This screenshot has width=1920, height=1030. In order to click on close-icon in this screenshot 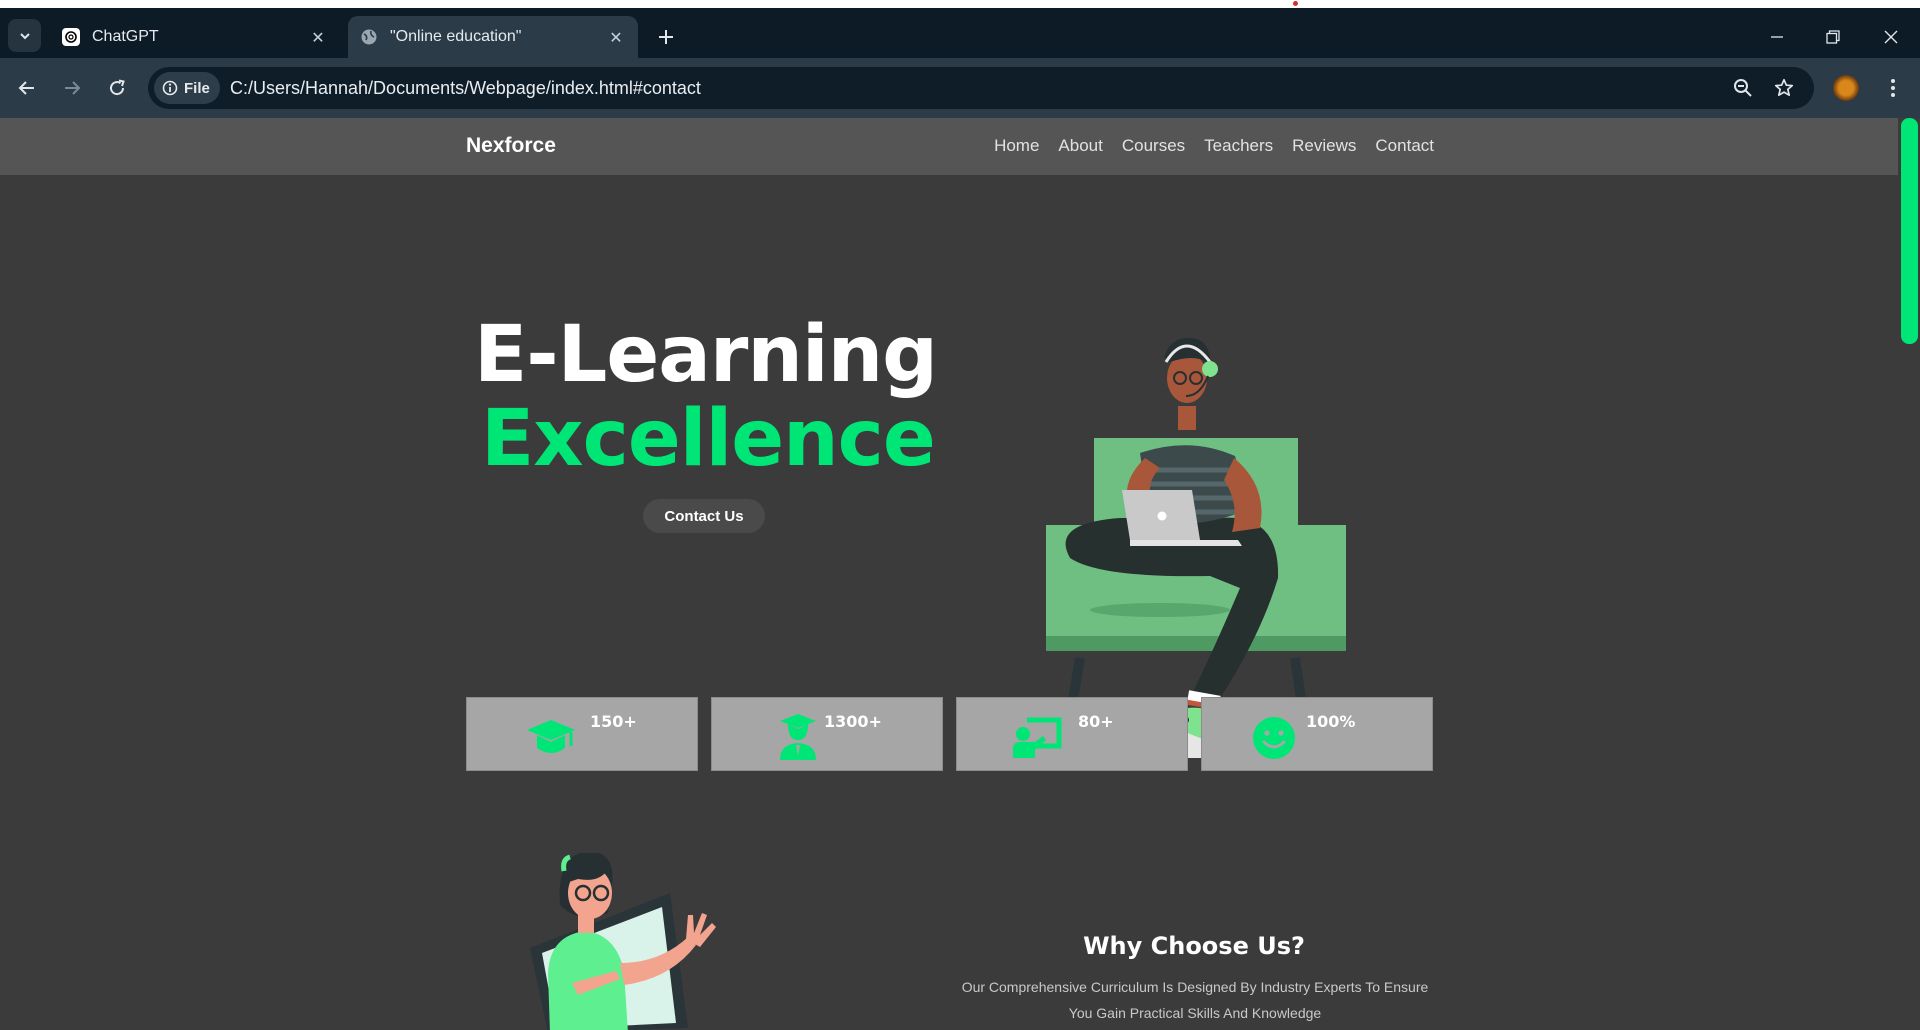, I will do `click(1891, 37)`.